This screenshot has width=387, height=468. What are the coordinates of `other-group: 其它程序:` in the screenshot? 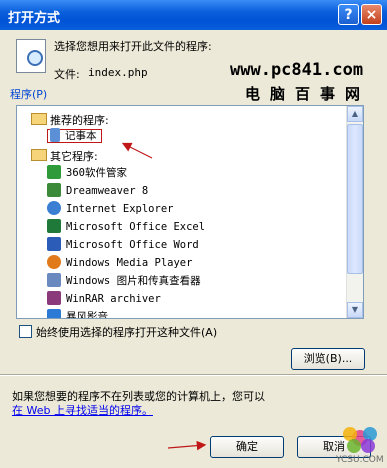 It's located at (64, 156).